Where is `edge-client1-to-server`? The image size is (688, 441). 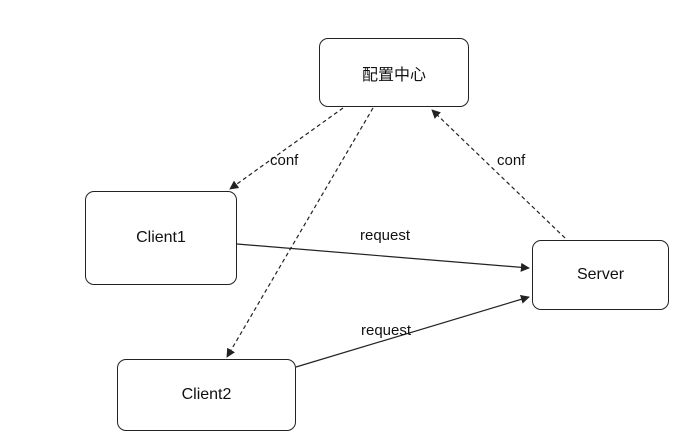 edge-client1-to-server is located at coordinates (383, 257).